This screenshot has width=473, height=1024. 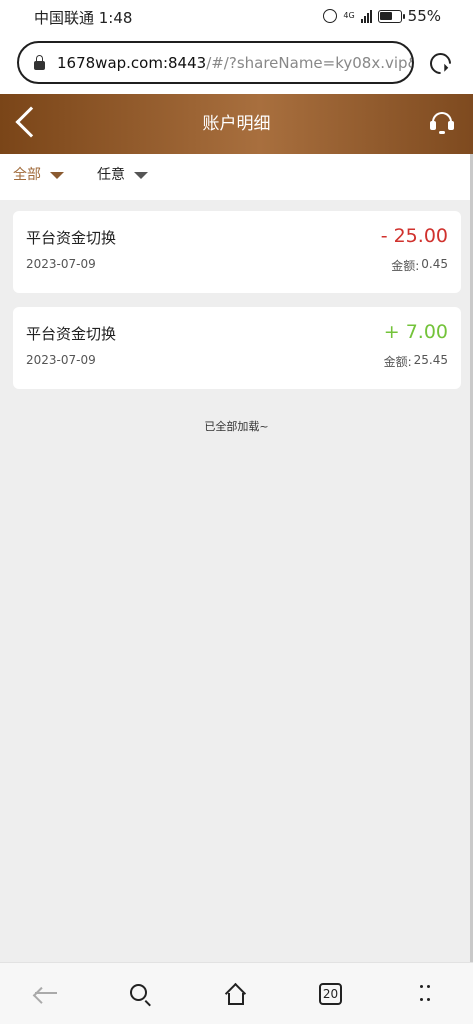 What do you see at coordinates (440, 63) in the screenshot?
I see `reload-icon` at bounding box center [440, 63].